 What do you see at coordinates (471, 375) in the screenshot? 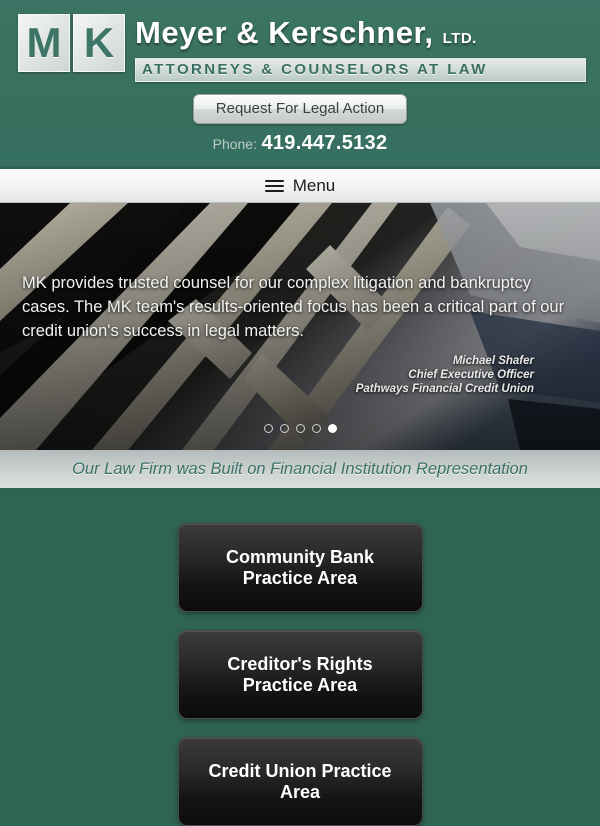
I see `attribution-title: Chief Executive Officer` at bounding box center [471, 375].